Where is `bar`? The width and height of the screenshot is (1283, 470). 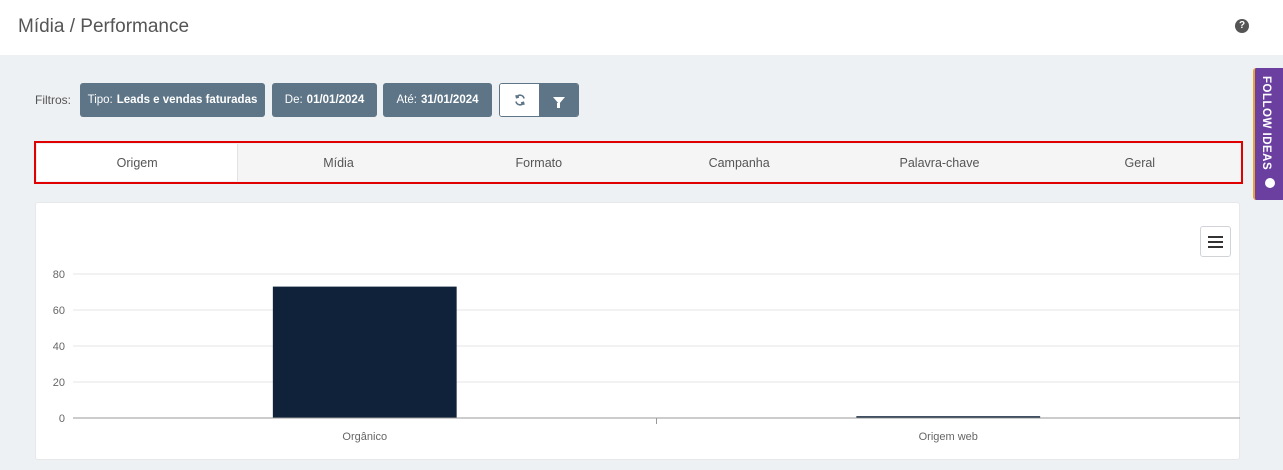 bar is located at coordinates (364, 352).